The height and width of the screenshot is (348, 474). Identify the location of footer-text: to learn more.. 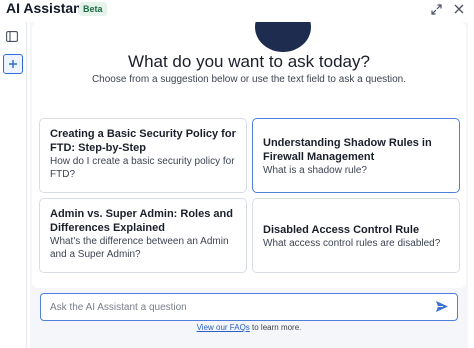
(275, 327).